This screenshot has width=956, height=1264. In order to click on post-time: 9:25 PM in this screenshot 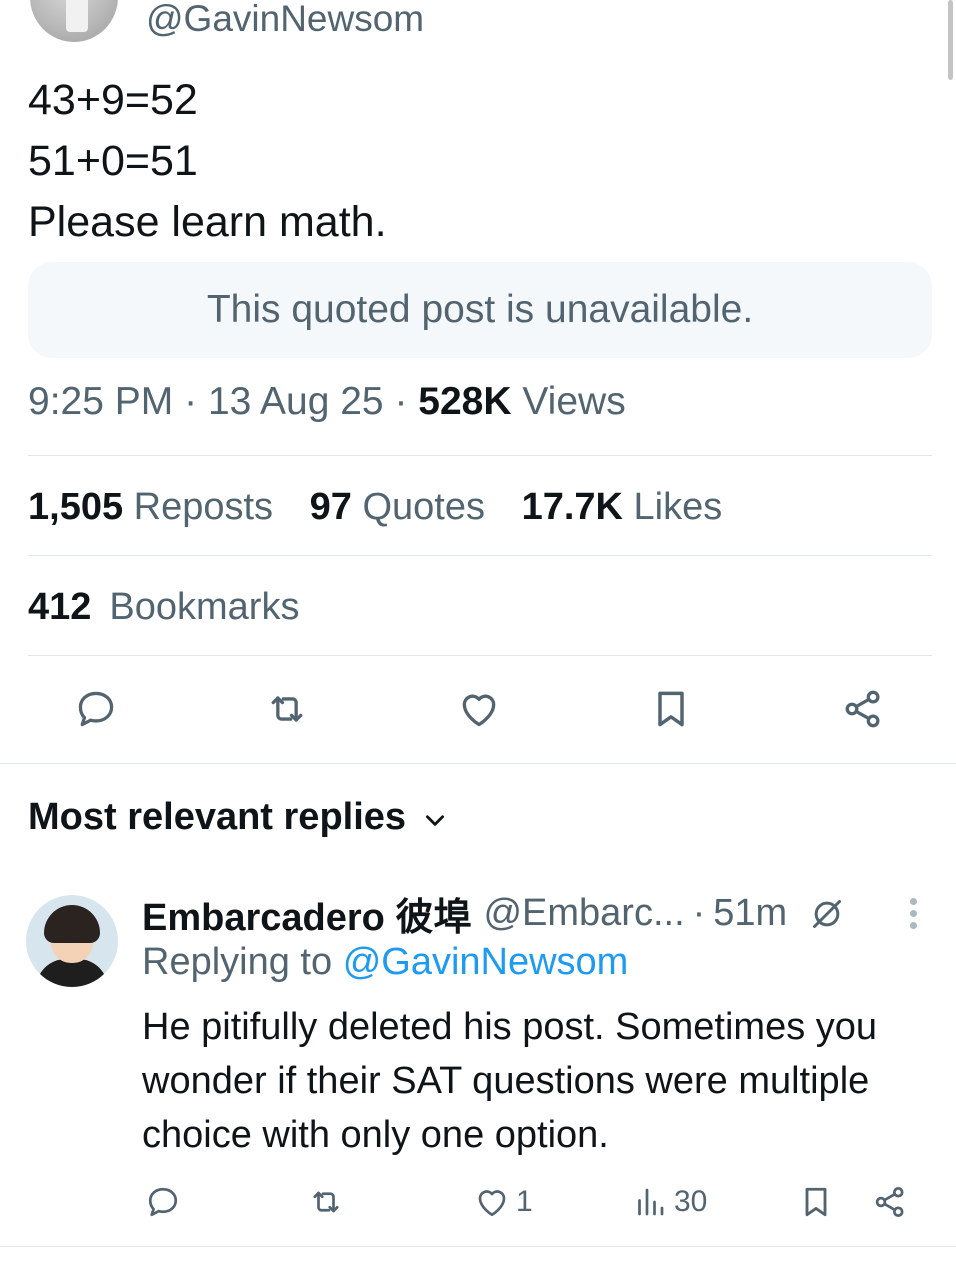, I will do `click(100, 401)`.